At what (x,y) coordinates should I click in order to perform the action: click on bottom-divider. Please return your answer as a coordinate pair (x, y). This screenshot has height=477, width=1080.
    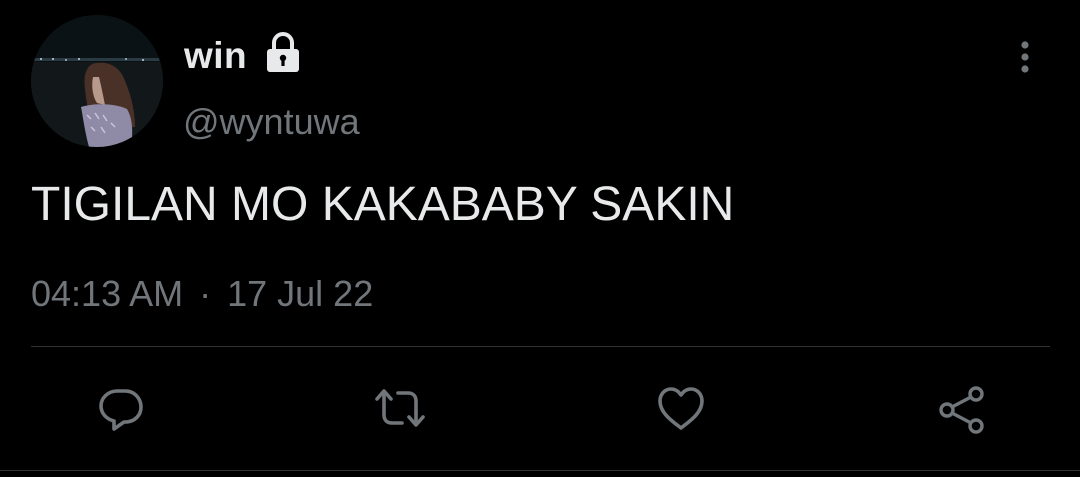
    Looking at the image, I should click on (540, 470).